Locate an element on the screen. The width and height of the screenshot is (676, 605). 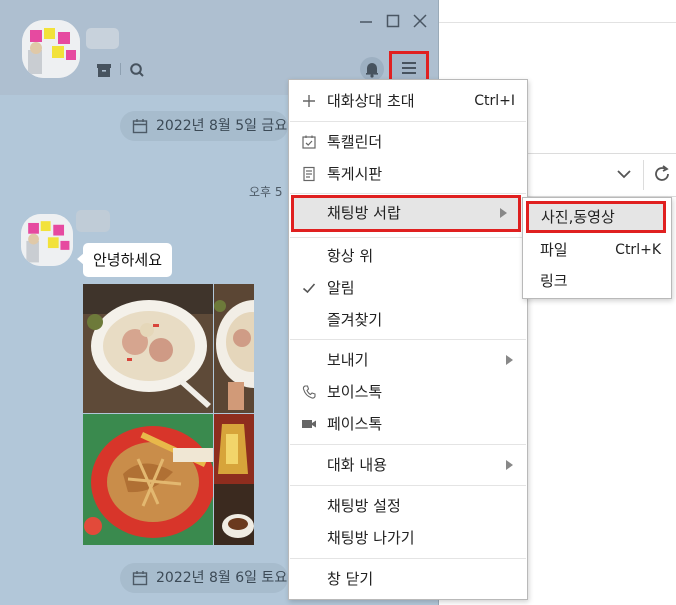
menu-item-face-talk: 페이스톡 is located at coordinates (408, 424).